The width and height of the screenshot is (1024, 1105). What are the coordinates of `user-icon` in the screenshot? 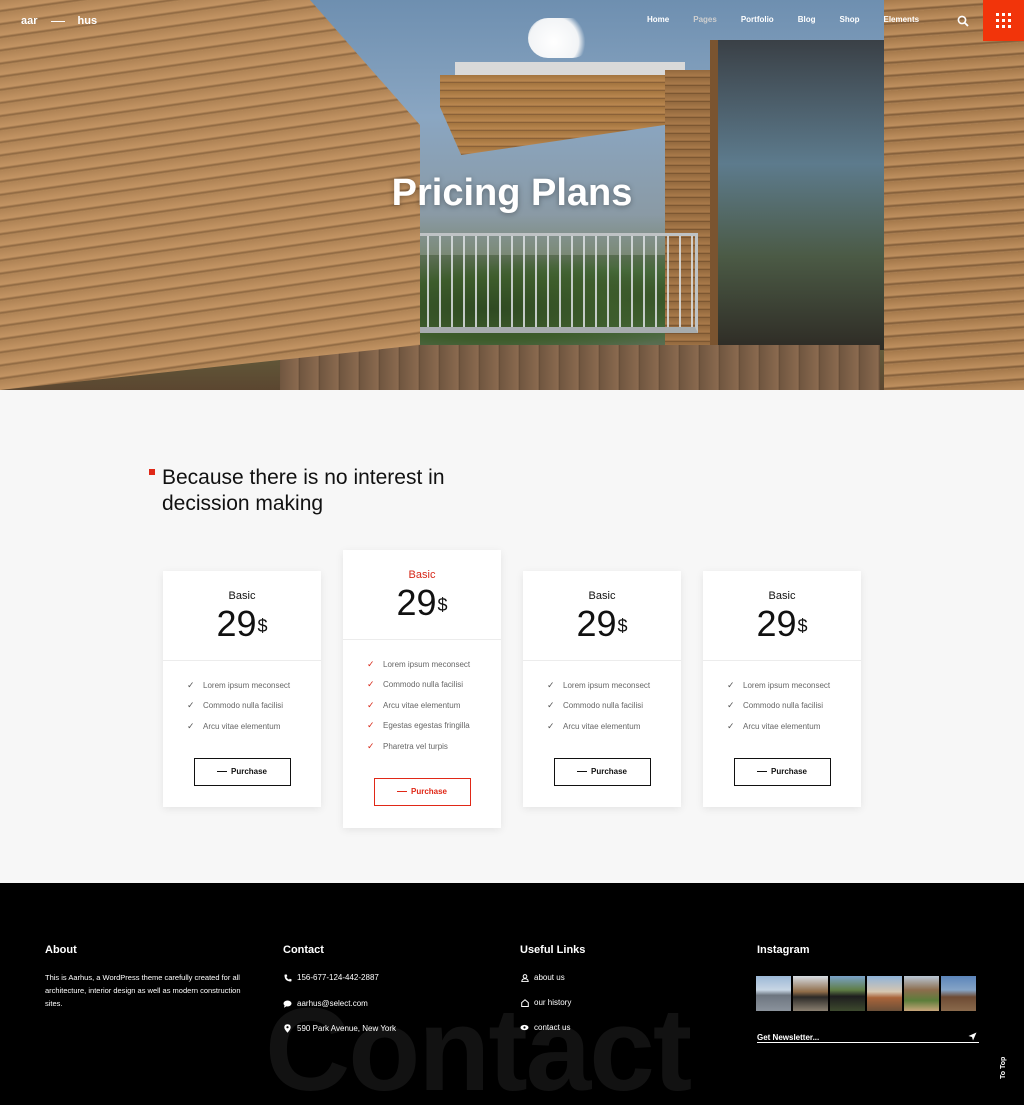 It's located at (524, 977).